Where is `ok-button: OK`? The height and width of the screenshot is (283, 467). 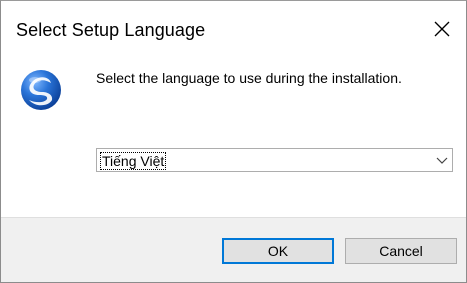
ok-button: OK is located at coordinates (278, 251).